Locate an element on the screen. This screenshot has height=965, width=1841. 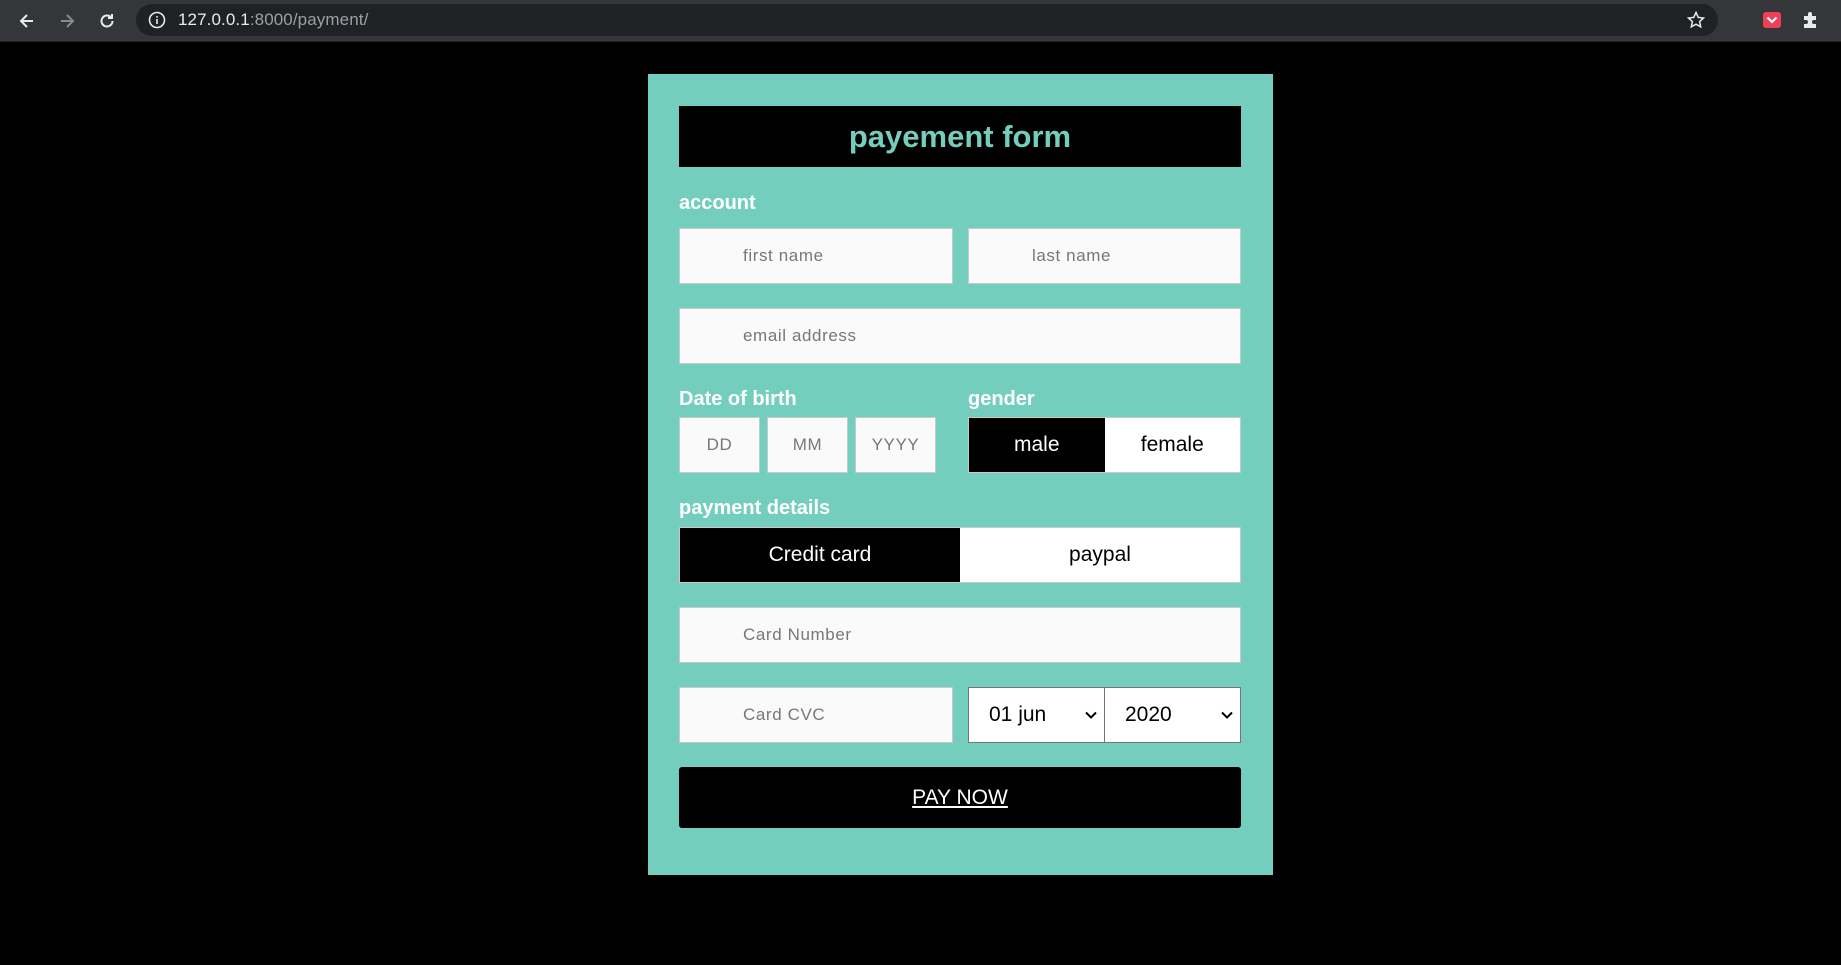
dob-day-input is located at coordinates (719, 445).